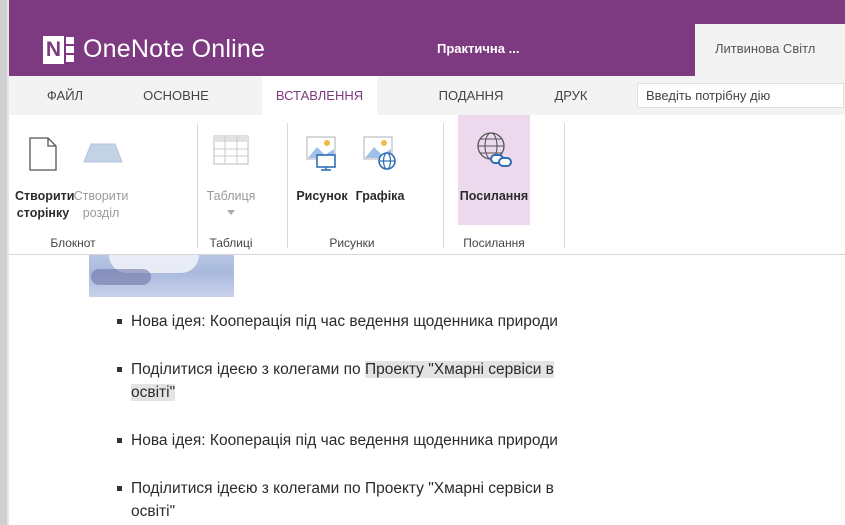 The height and width of the screenshot is (525, 845). Describe the element at coordinates (494, 196) in the screenshot. I see `link-label: Посилання` at that location.